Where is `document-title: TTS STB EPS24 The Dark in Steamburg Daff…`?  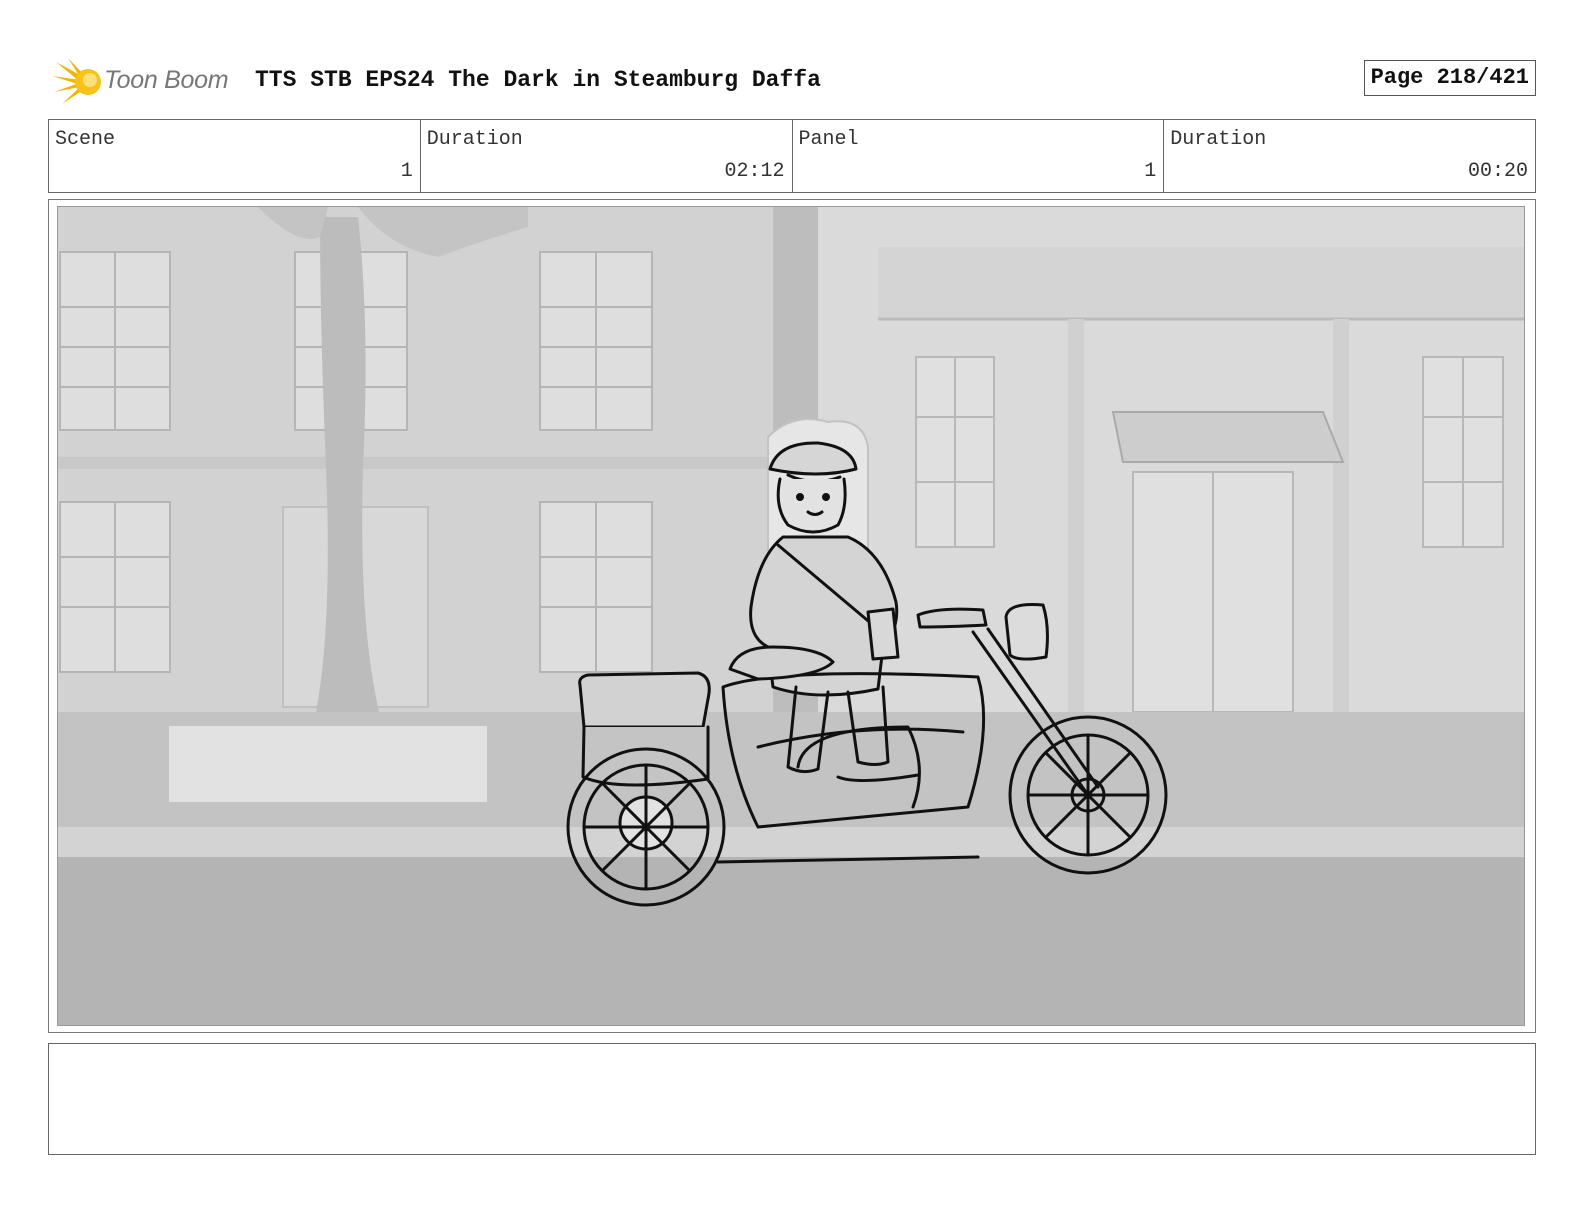 document-title: TTS STB EPS24 The Dark in Steamburg Daff… is located at coordinates (538, 80).